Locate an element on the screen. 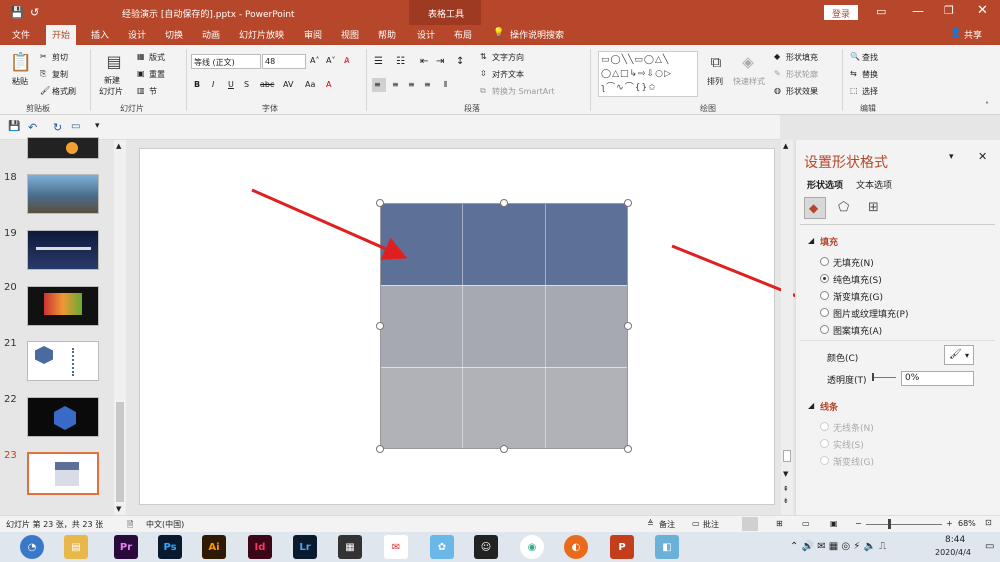 This screenshot has width=1000, height=562. prev-slide-icon: ⇞ is located at coordinates (786, 489).